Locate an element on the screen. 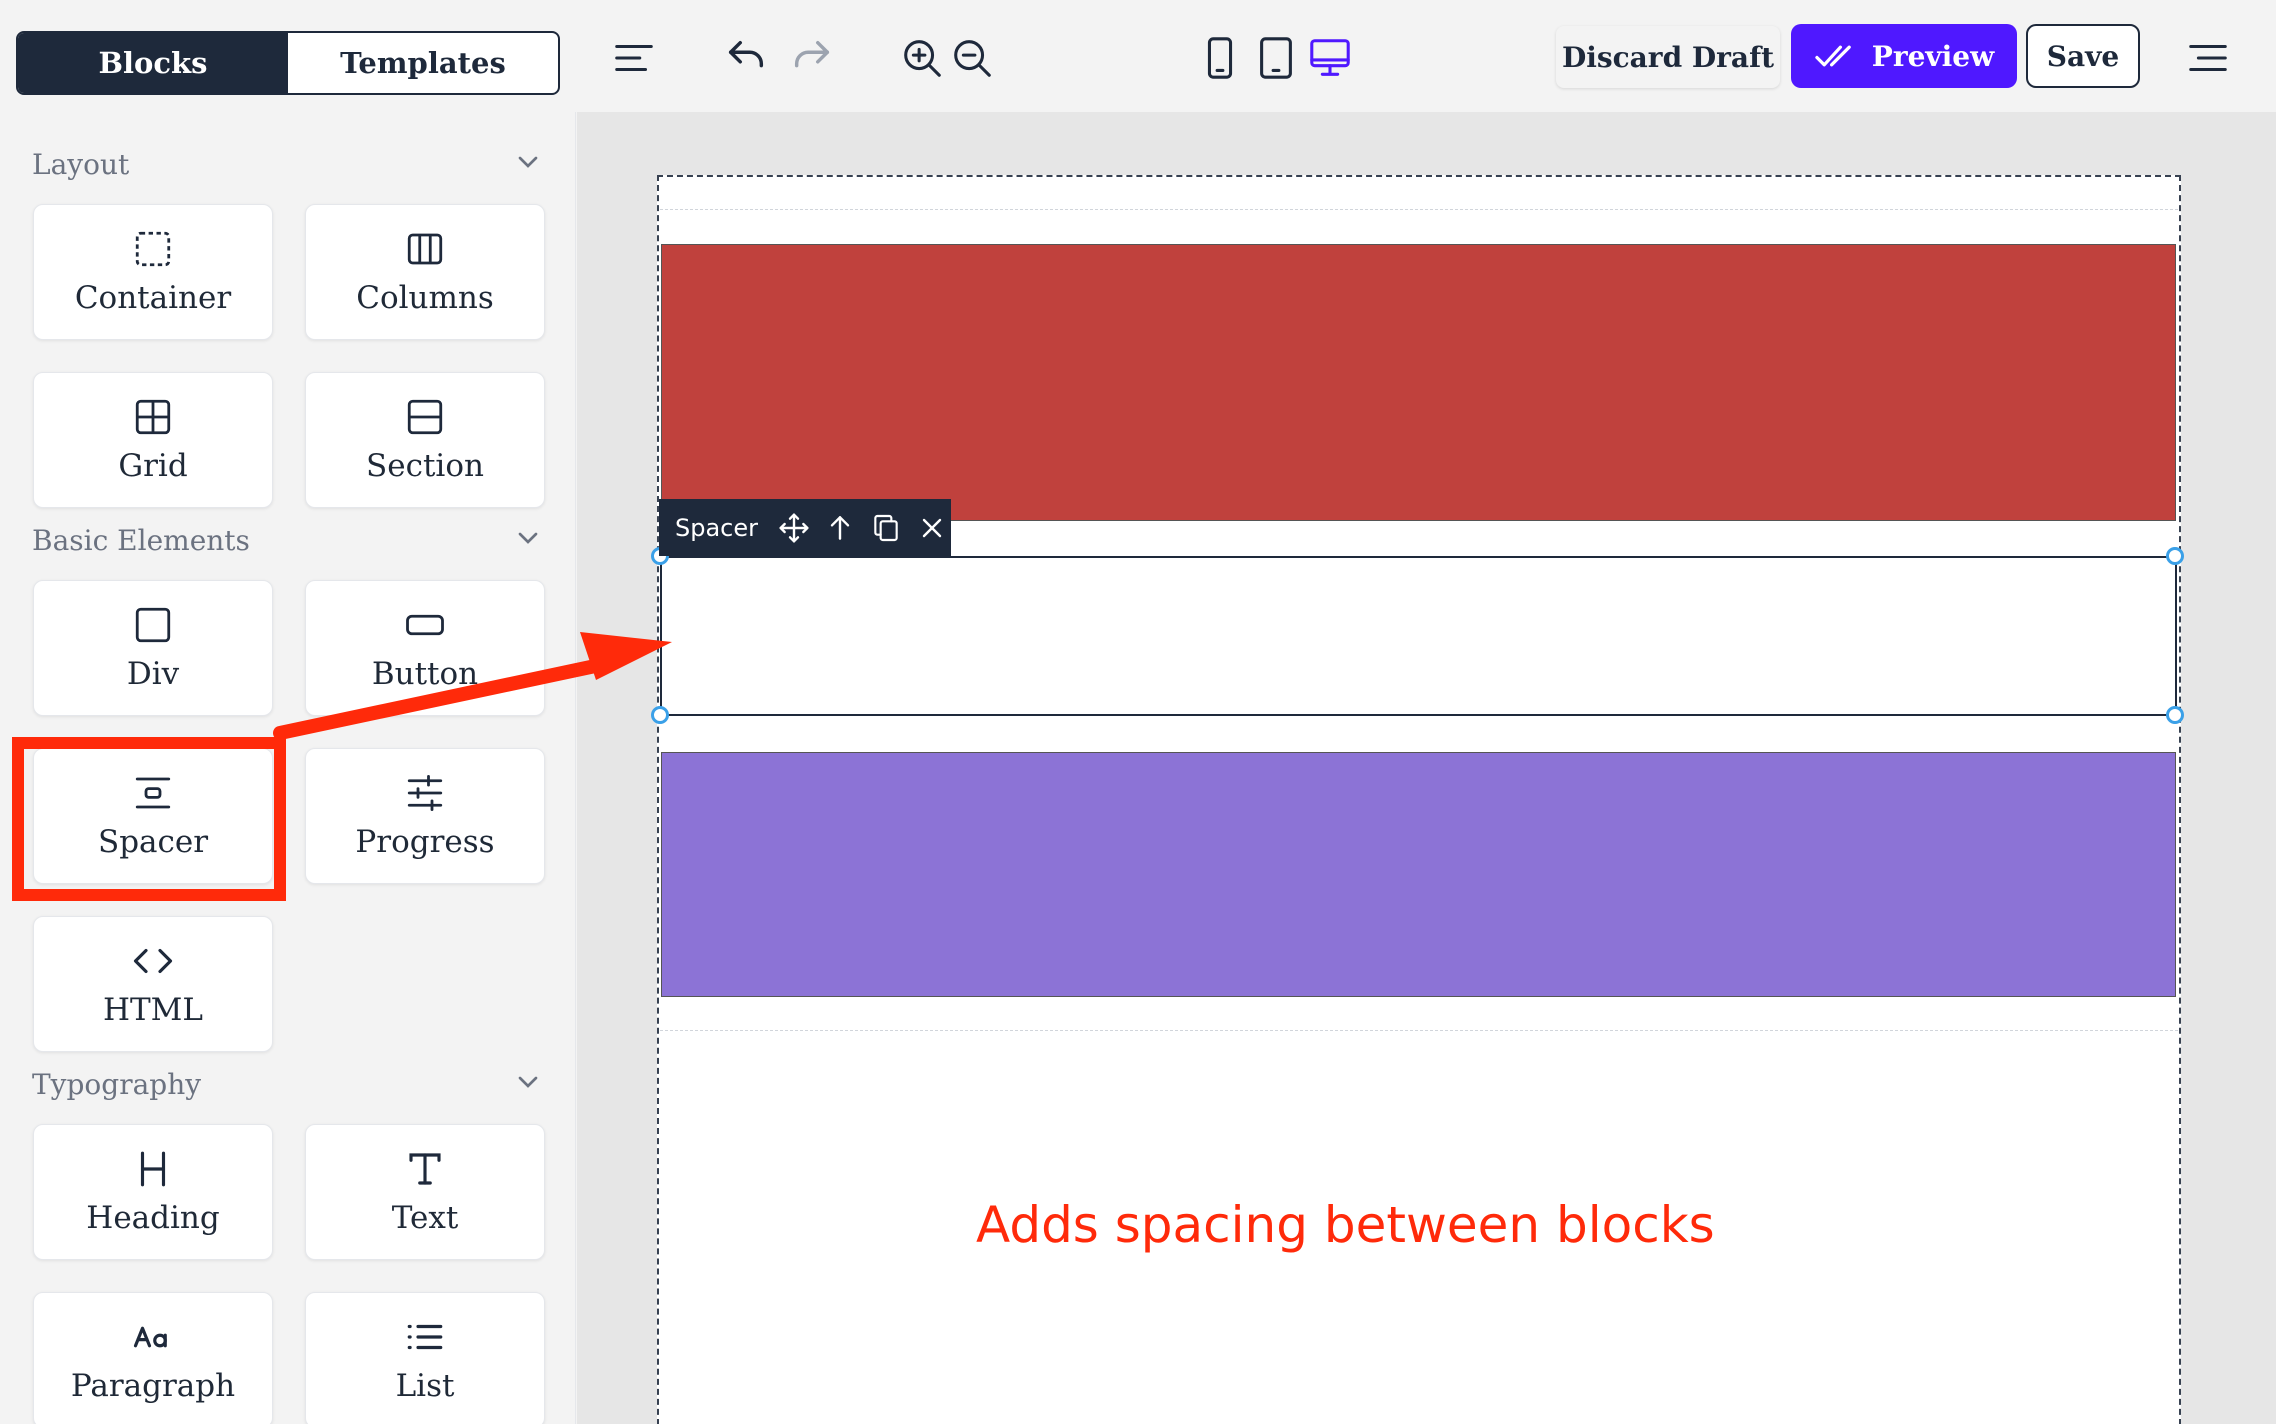 Image resolution: width=2276 pixels, height=1424 pixels. move-icon is located at coordinates (794, 528).